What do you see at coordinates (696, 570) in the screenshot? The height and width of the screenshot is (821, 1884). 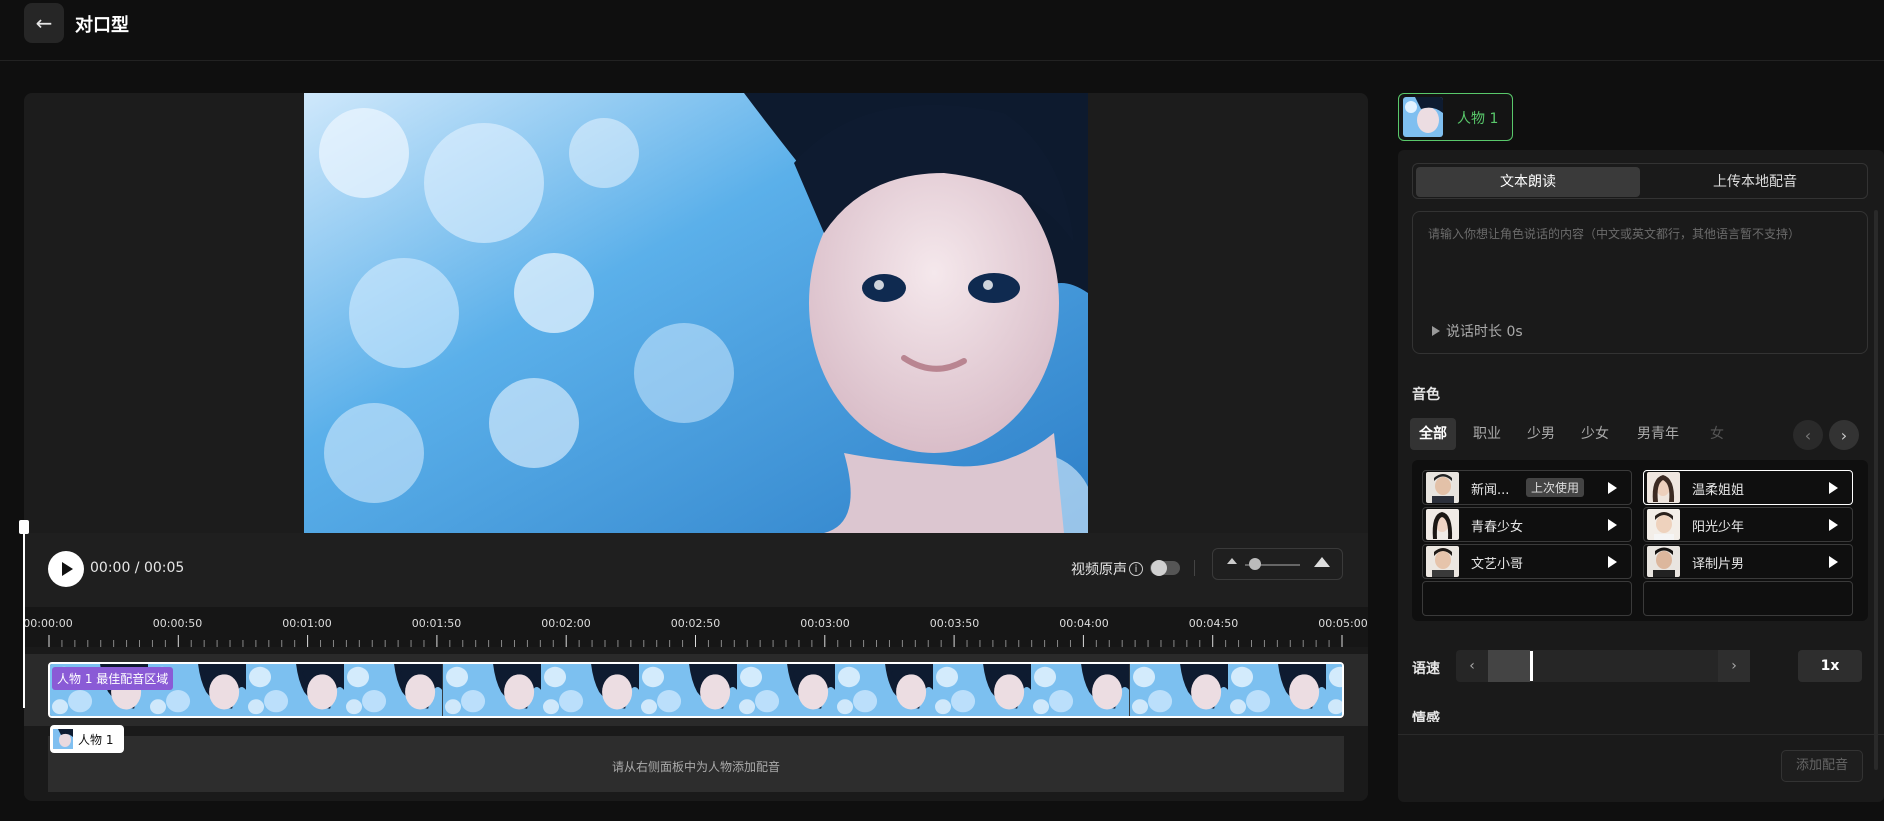 I see `player-controls: 00:00 / 00:05 视频原声 i` at bounding box center [696, 570].